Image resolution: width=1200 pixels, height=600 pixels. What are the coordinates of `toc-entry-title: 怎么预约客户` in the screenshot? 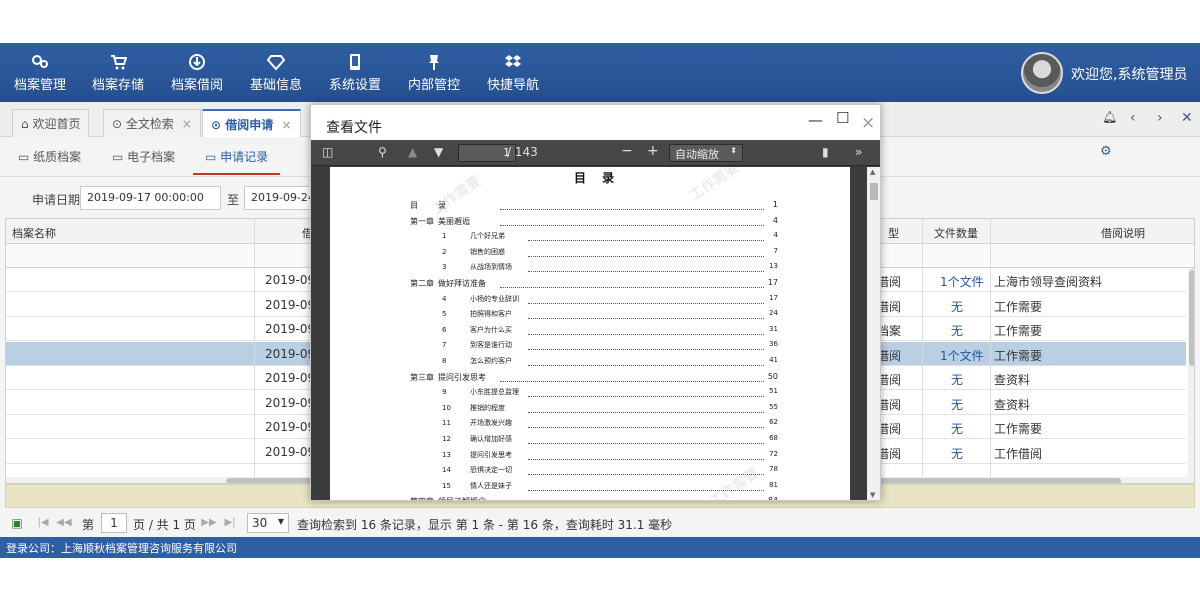 It's located at (491, 361).